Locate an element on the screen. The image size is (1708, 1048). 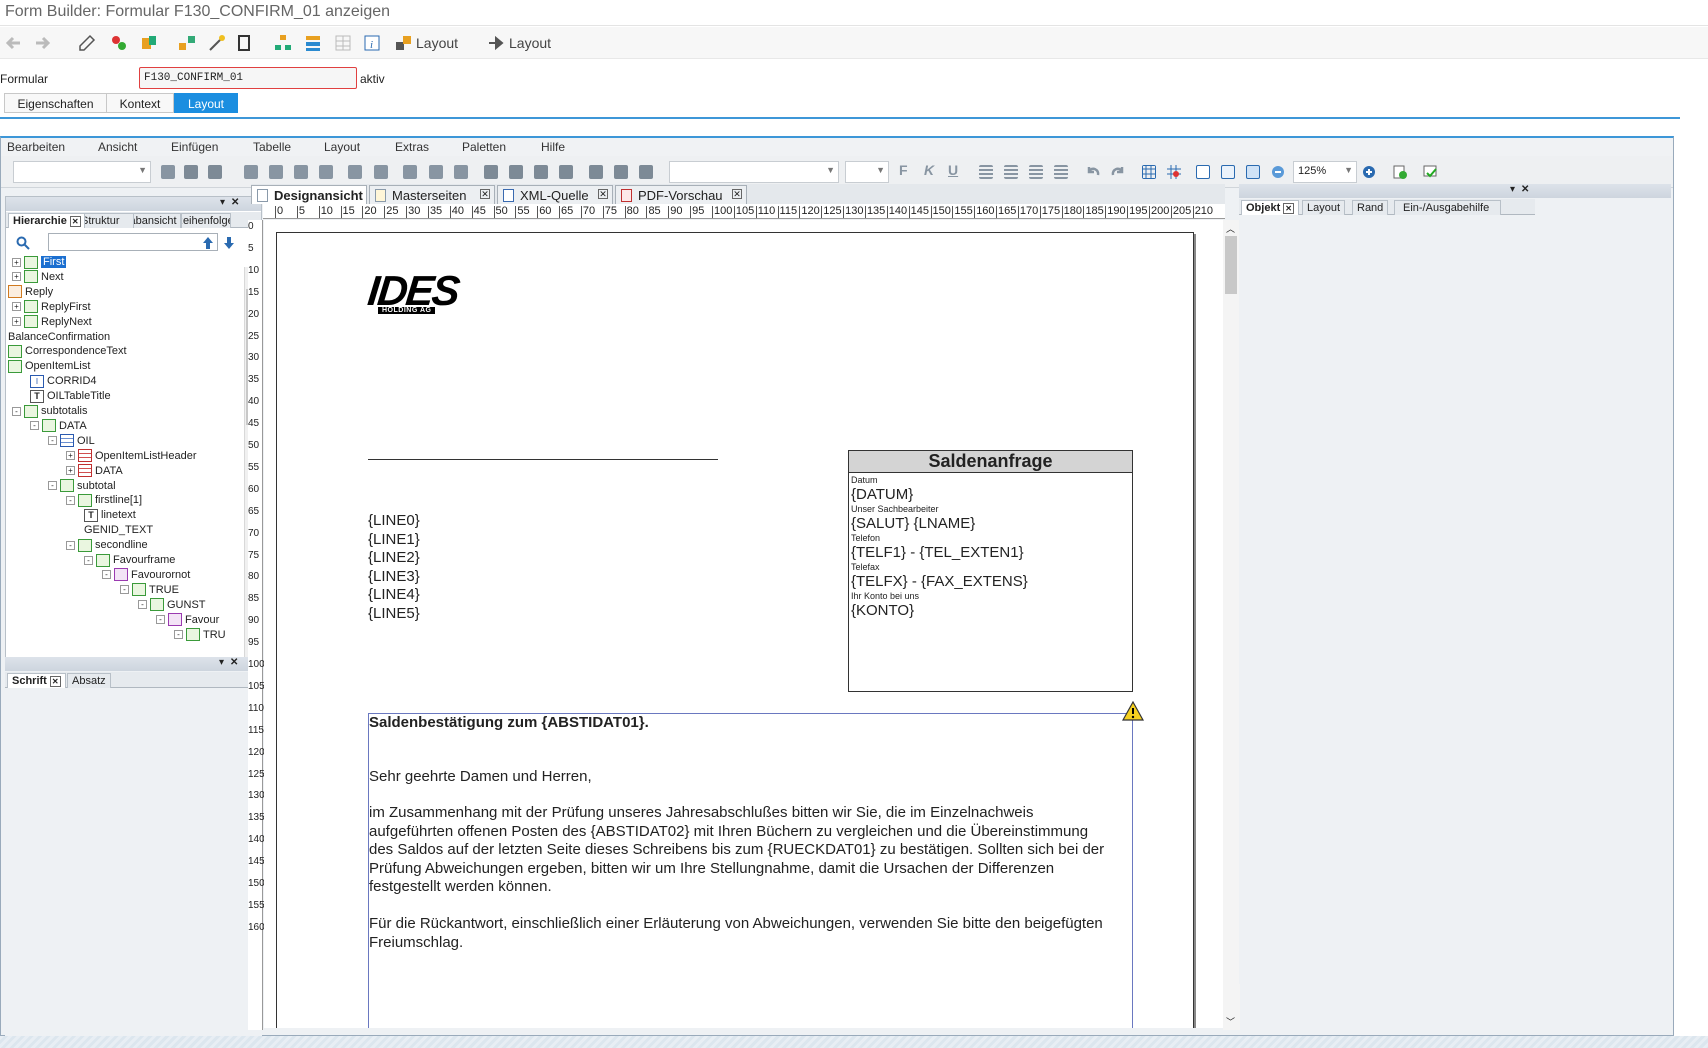
text-align-center-icon is located at coordinates (1011, 172).